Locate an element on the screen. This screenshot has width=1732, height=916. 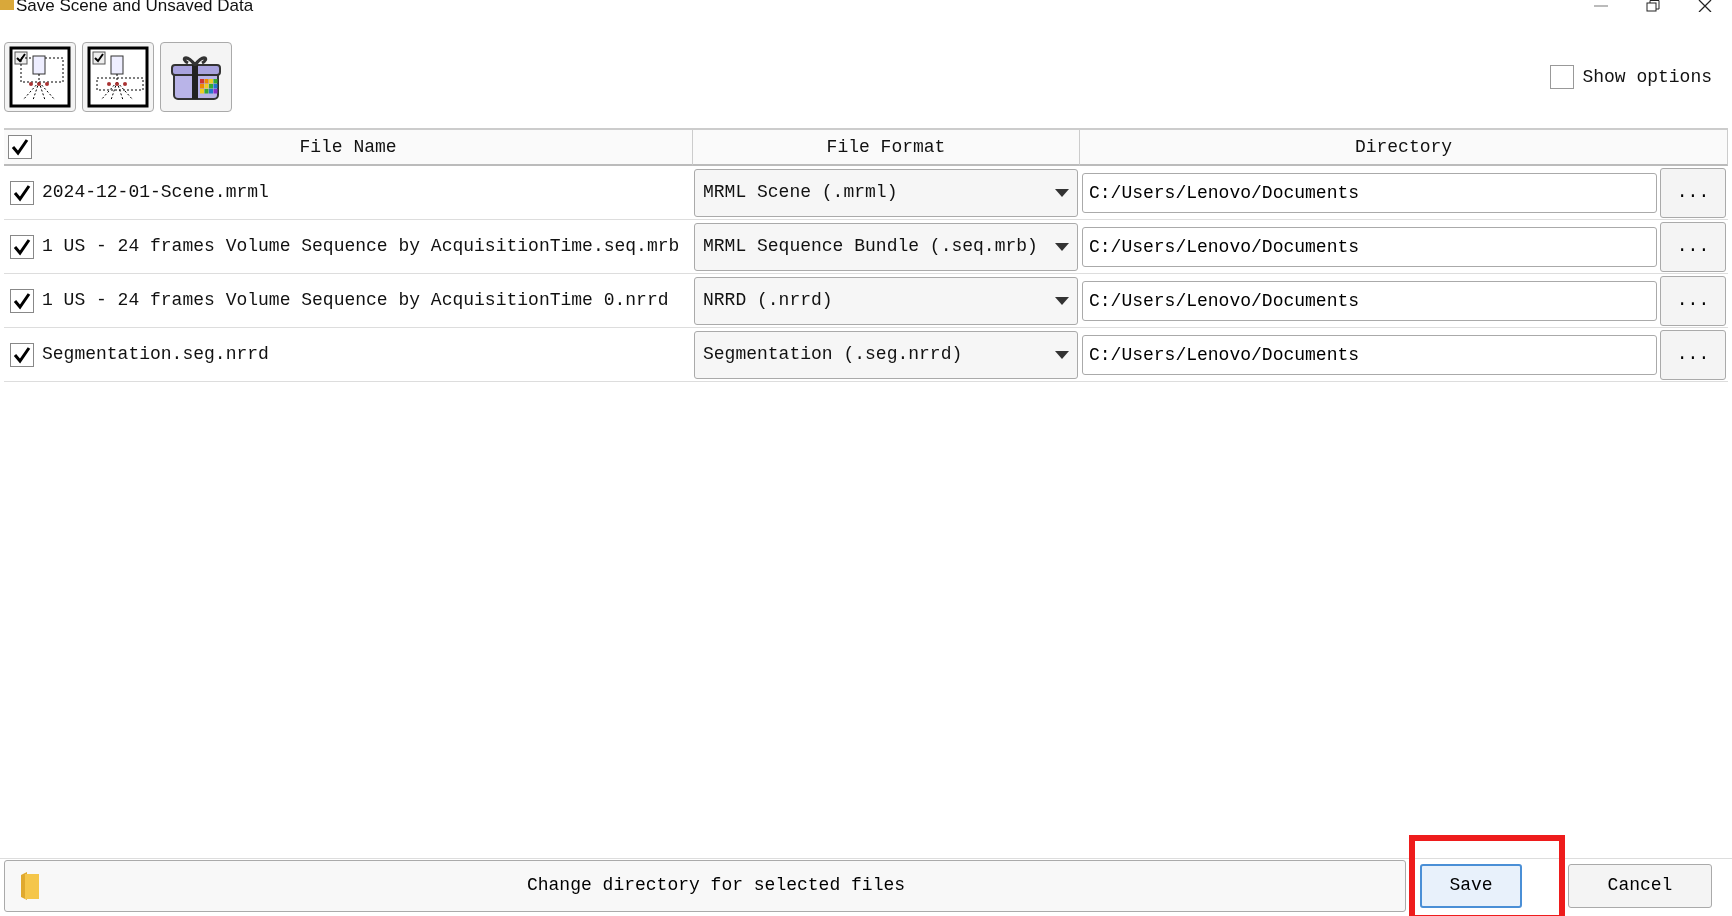
save-button: Save is located at coordinates (1471, 885).